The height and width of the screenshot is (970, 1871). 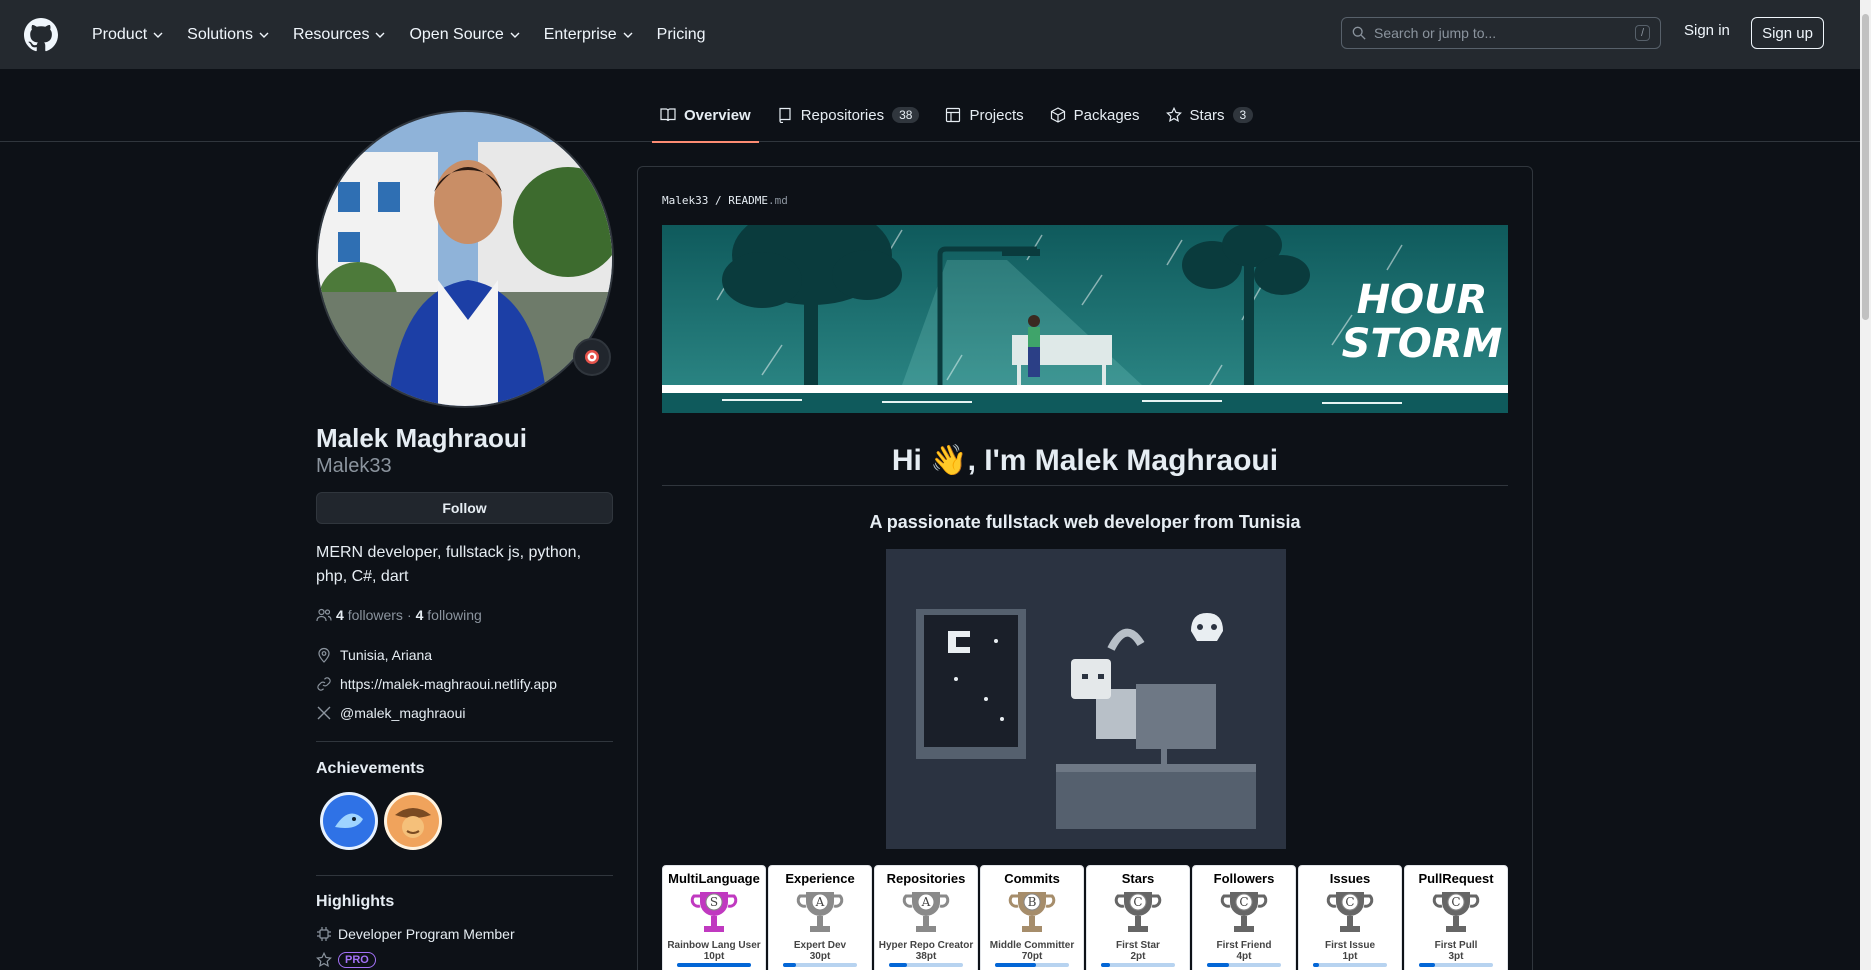 I want to click on heading-divider, so click(x=1085, y=485).